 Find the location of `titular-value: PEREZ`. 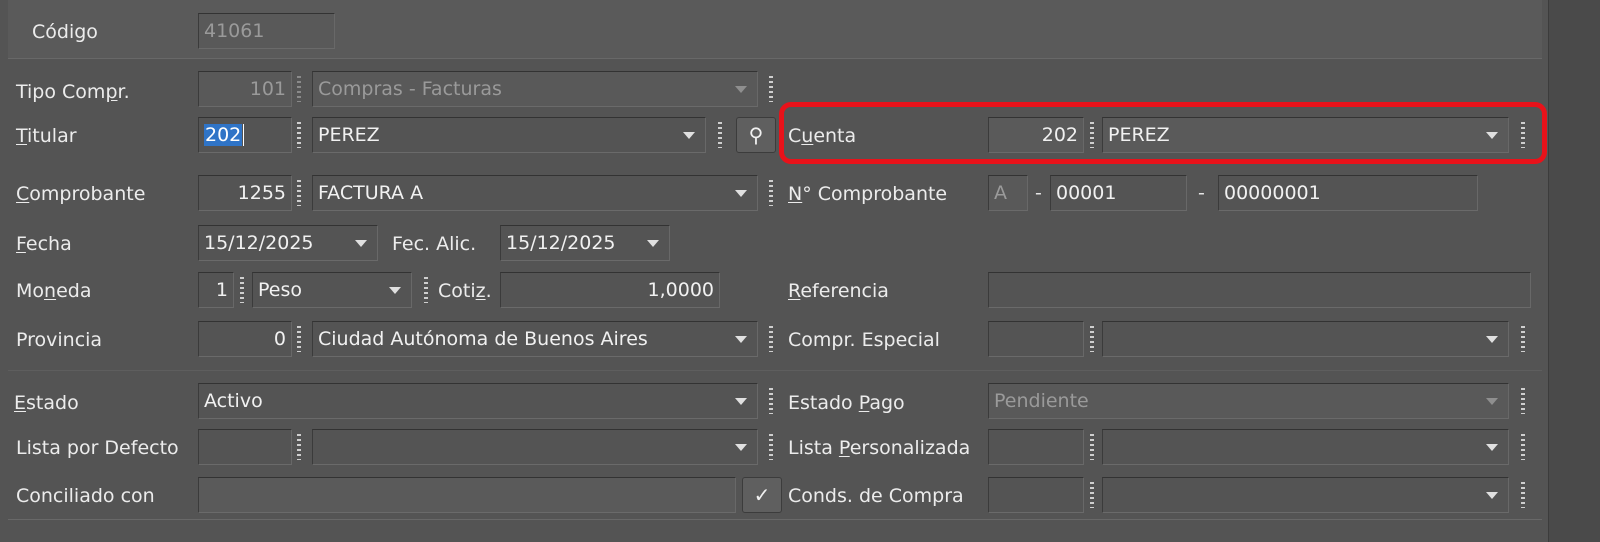

titular-value: PEREZ is located at coordinates (349, 135).